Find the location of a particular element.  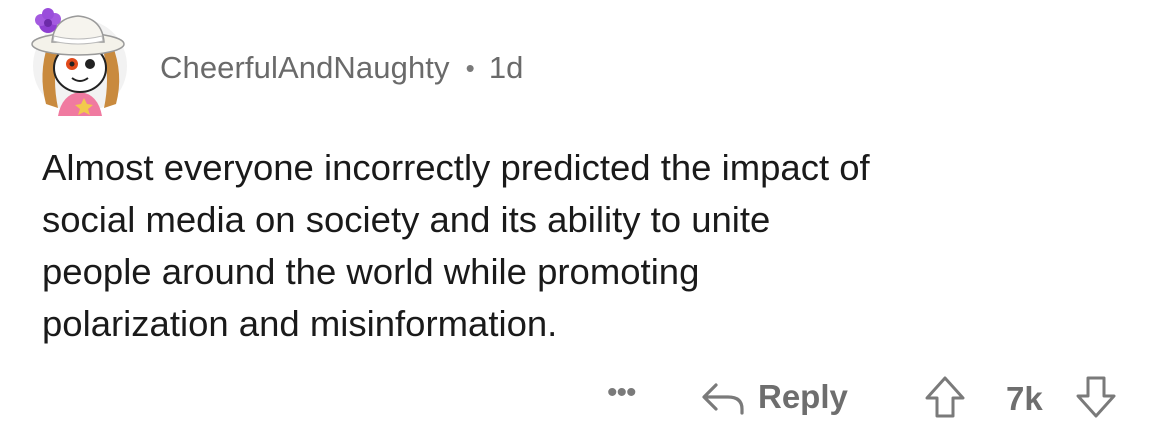

comment-meta: CheerfulAndNaughty • 1d is located at coordinates (342, 68).